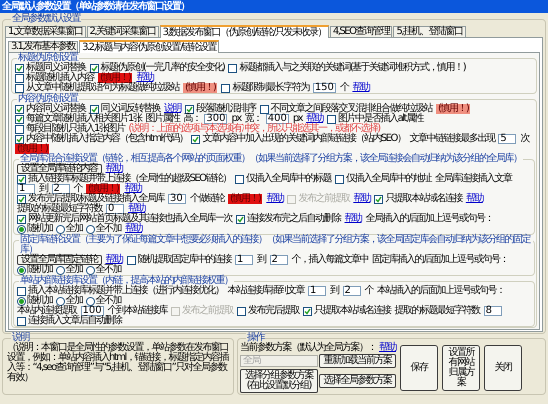 The width and height of the screenshot is (548, 404). What do you see at coordinates (507, 139) in the screenshot?
I see `input-field: 5` at bounding box center [507, 139].